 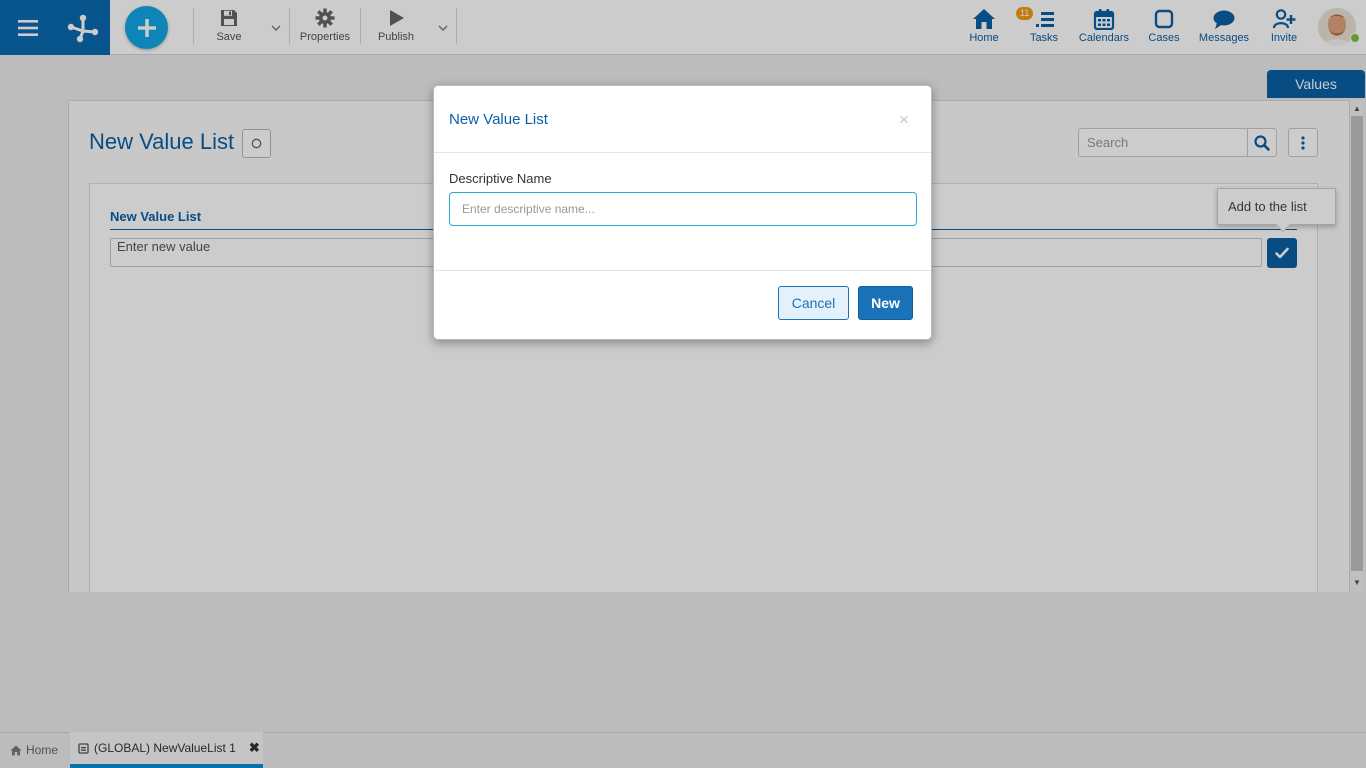 I want to click on cancel-button: Cancel, so click(x=813, y=303).